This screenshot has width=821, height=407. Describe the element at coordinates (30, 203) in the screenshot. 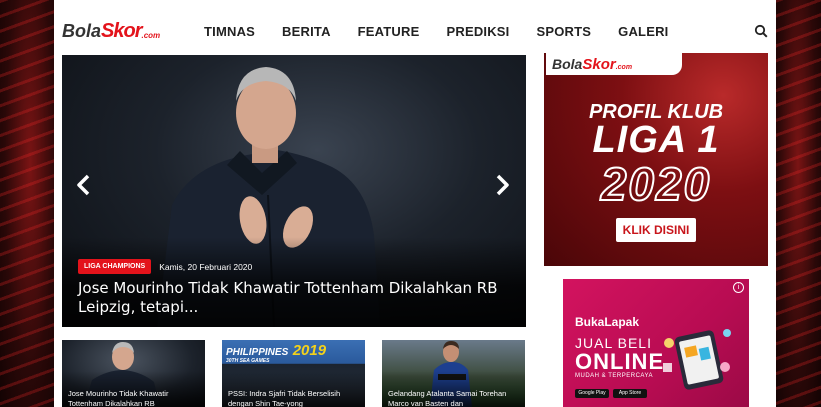

I see `background-left` at that location.